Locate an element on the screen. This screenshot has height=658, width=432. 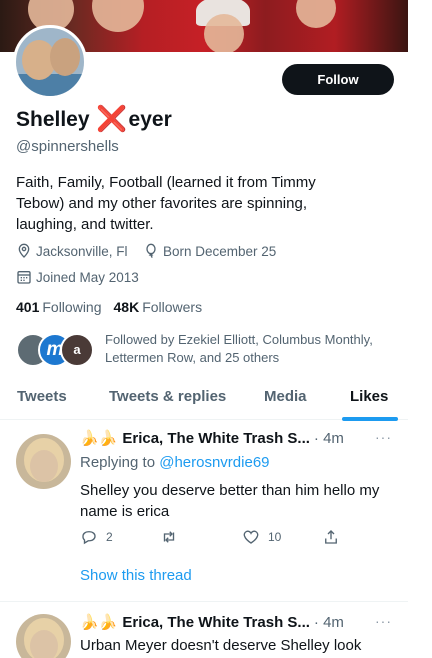
tab-media: Media is located at coordinates (285, 396).